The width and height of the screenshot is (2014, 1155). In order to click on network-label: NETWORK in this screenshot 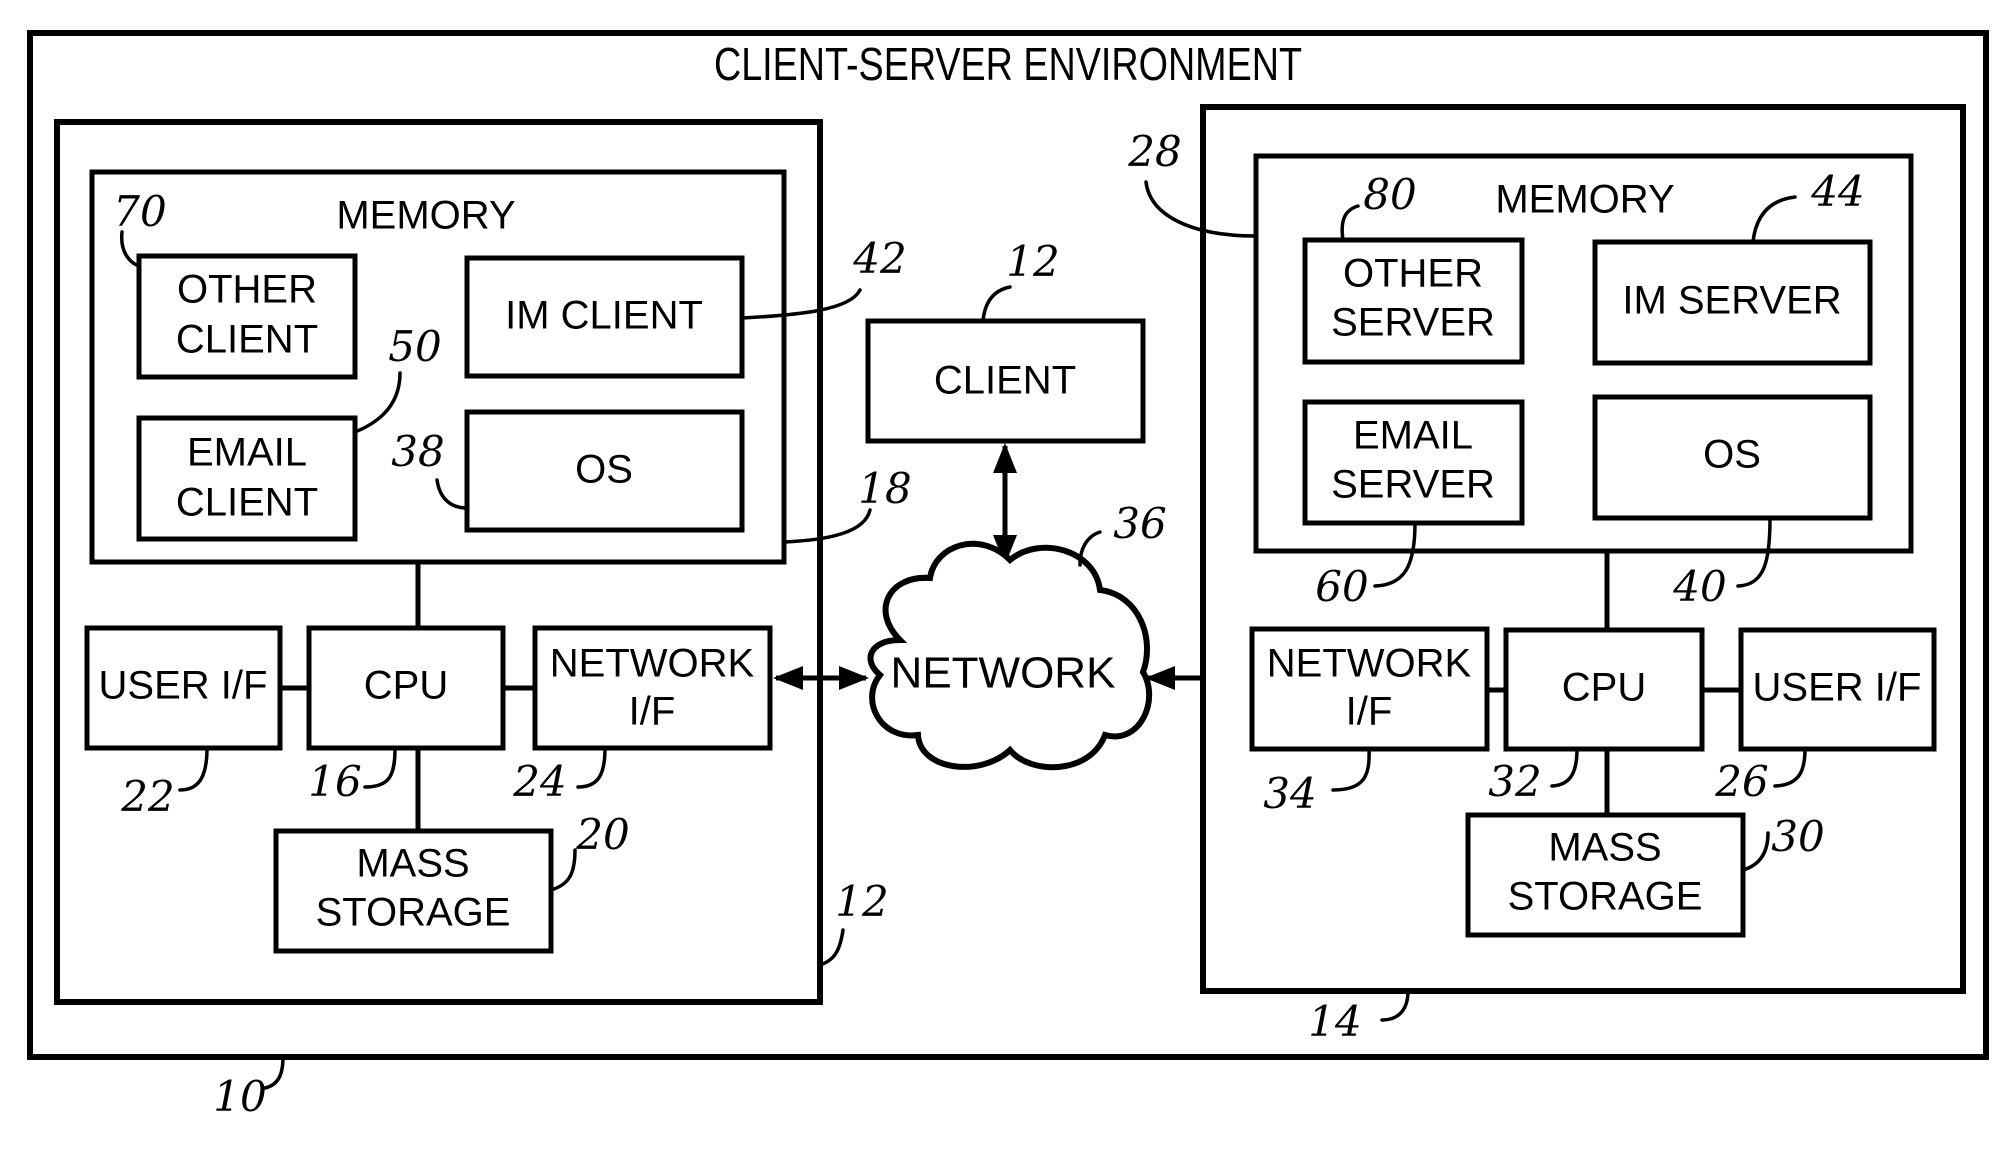, I will do `click(1003, 673)`.